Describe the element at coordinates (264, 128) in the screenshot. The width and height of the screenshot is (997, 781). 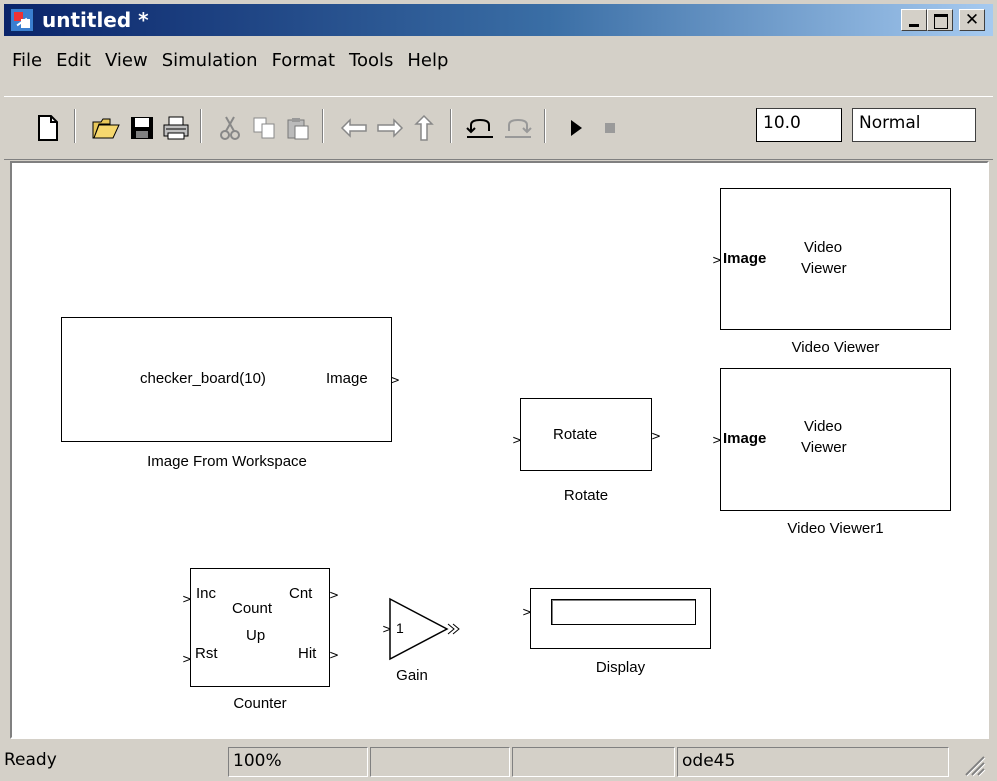
I see `copy-icon` at that location.